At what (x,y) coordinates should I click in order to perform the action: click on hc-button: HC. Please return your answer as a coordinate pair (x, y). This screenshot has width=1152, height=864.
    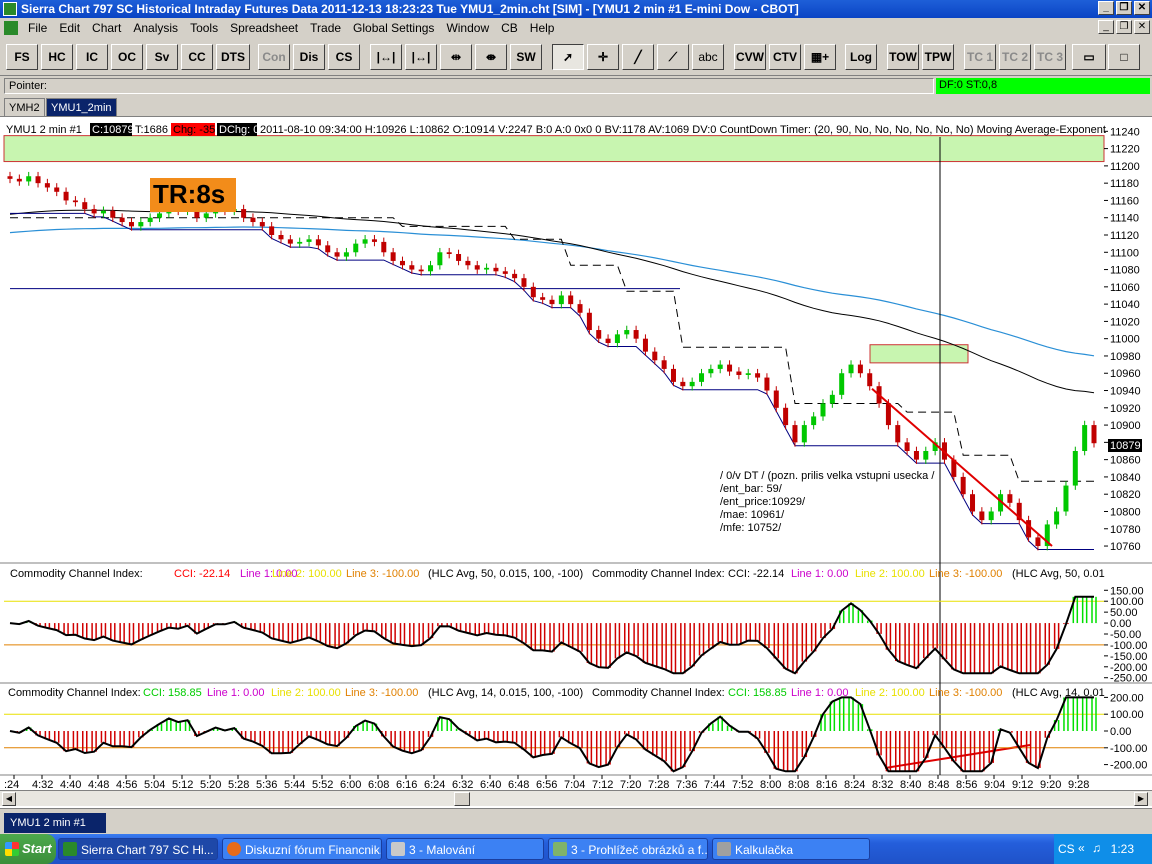
    Looking at the image, I should click on (57, 57).